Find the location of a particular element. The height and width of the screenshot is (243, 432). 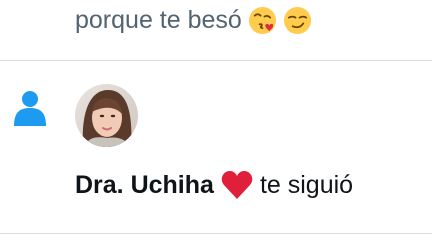

previous-notification-text: porque te besó is located at coordinates (193, 20).